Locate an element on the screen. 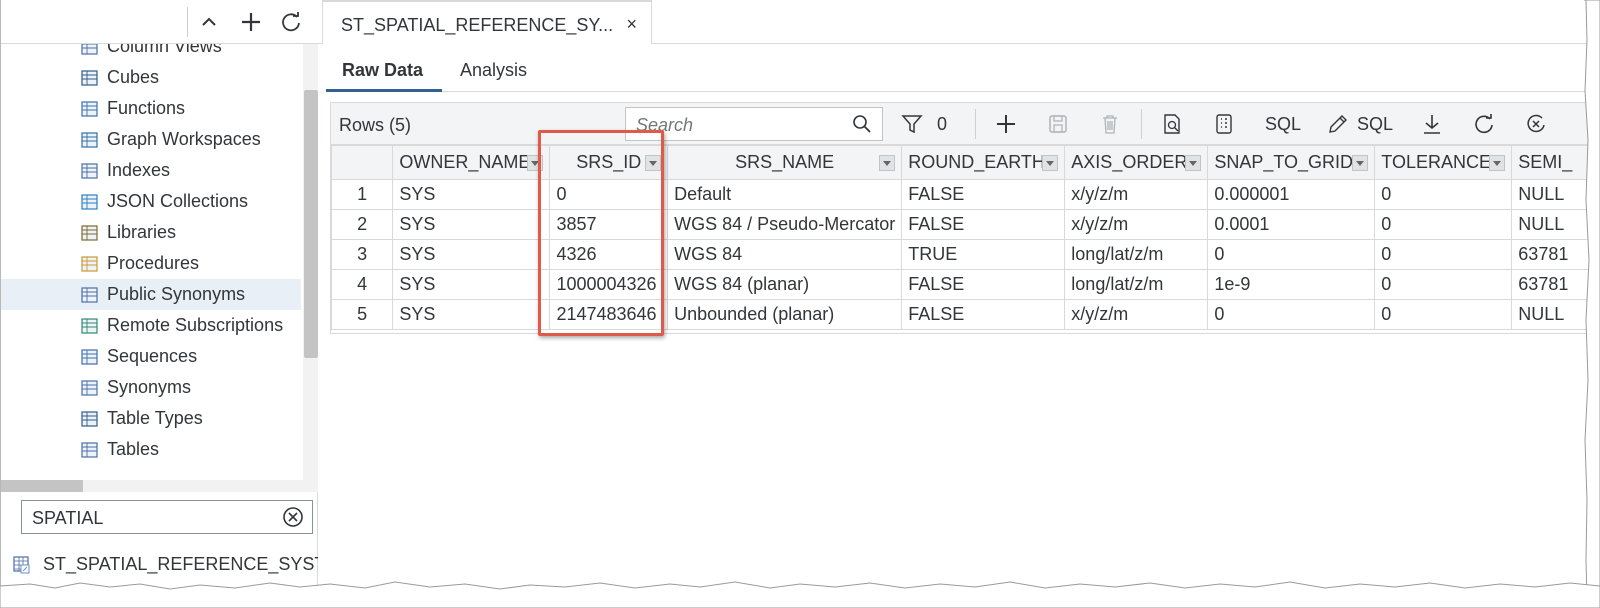  column-header-tolerance: TOLERANCE is located at coordinates (1443, 162).